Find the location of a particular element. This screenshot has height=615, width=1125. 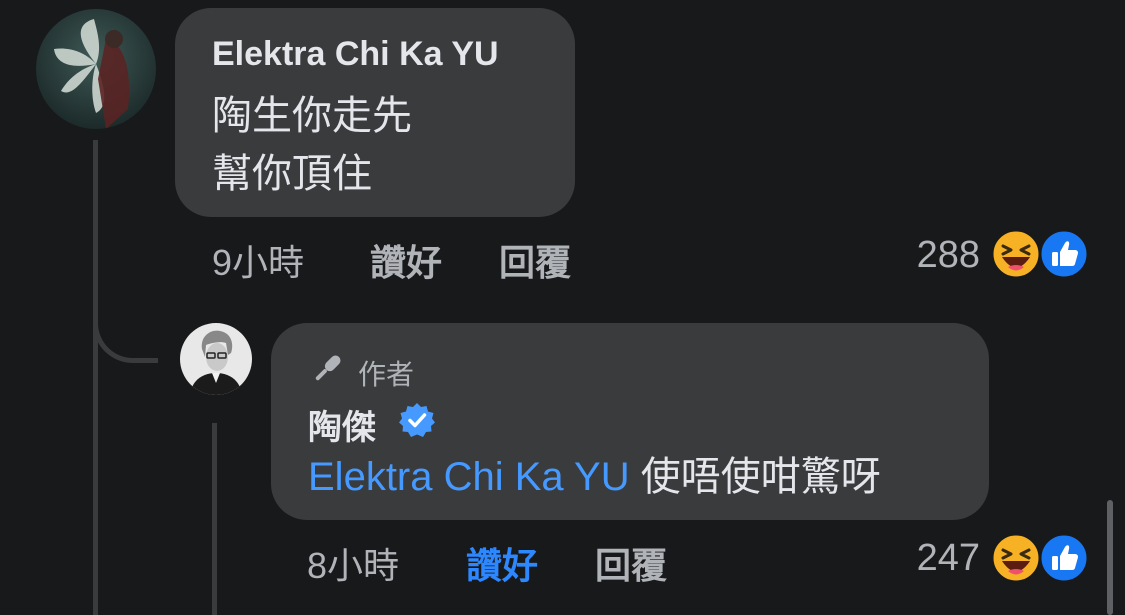

reply-text: Elektra Chi Ka YU 使唔使咁驚呀 is located at coordinates (594, 477).